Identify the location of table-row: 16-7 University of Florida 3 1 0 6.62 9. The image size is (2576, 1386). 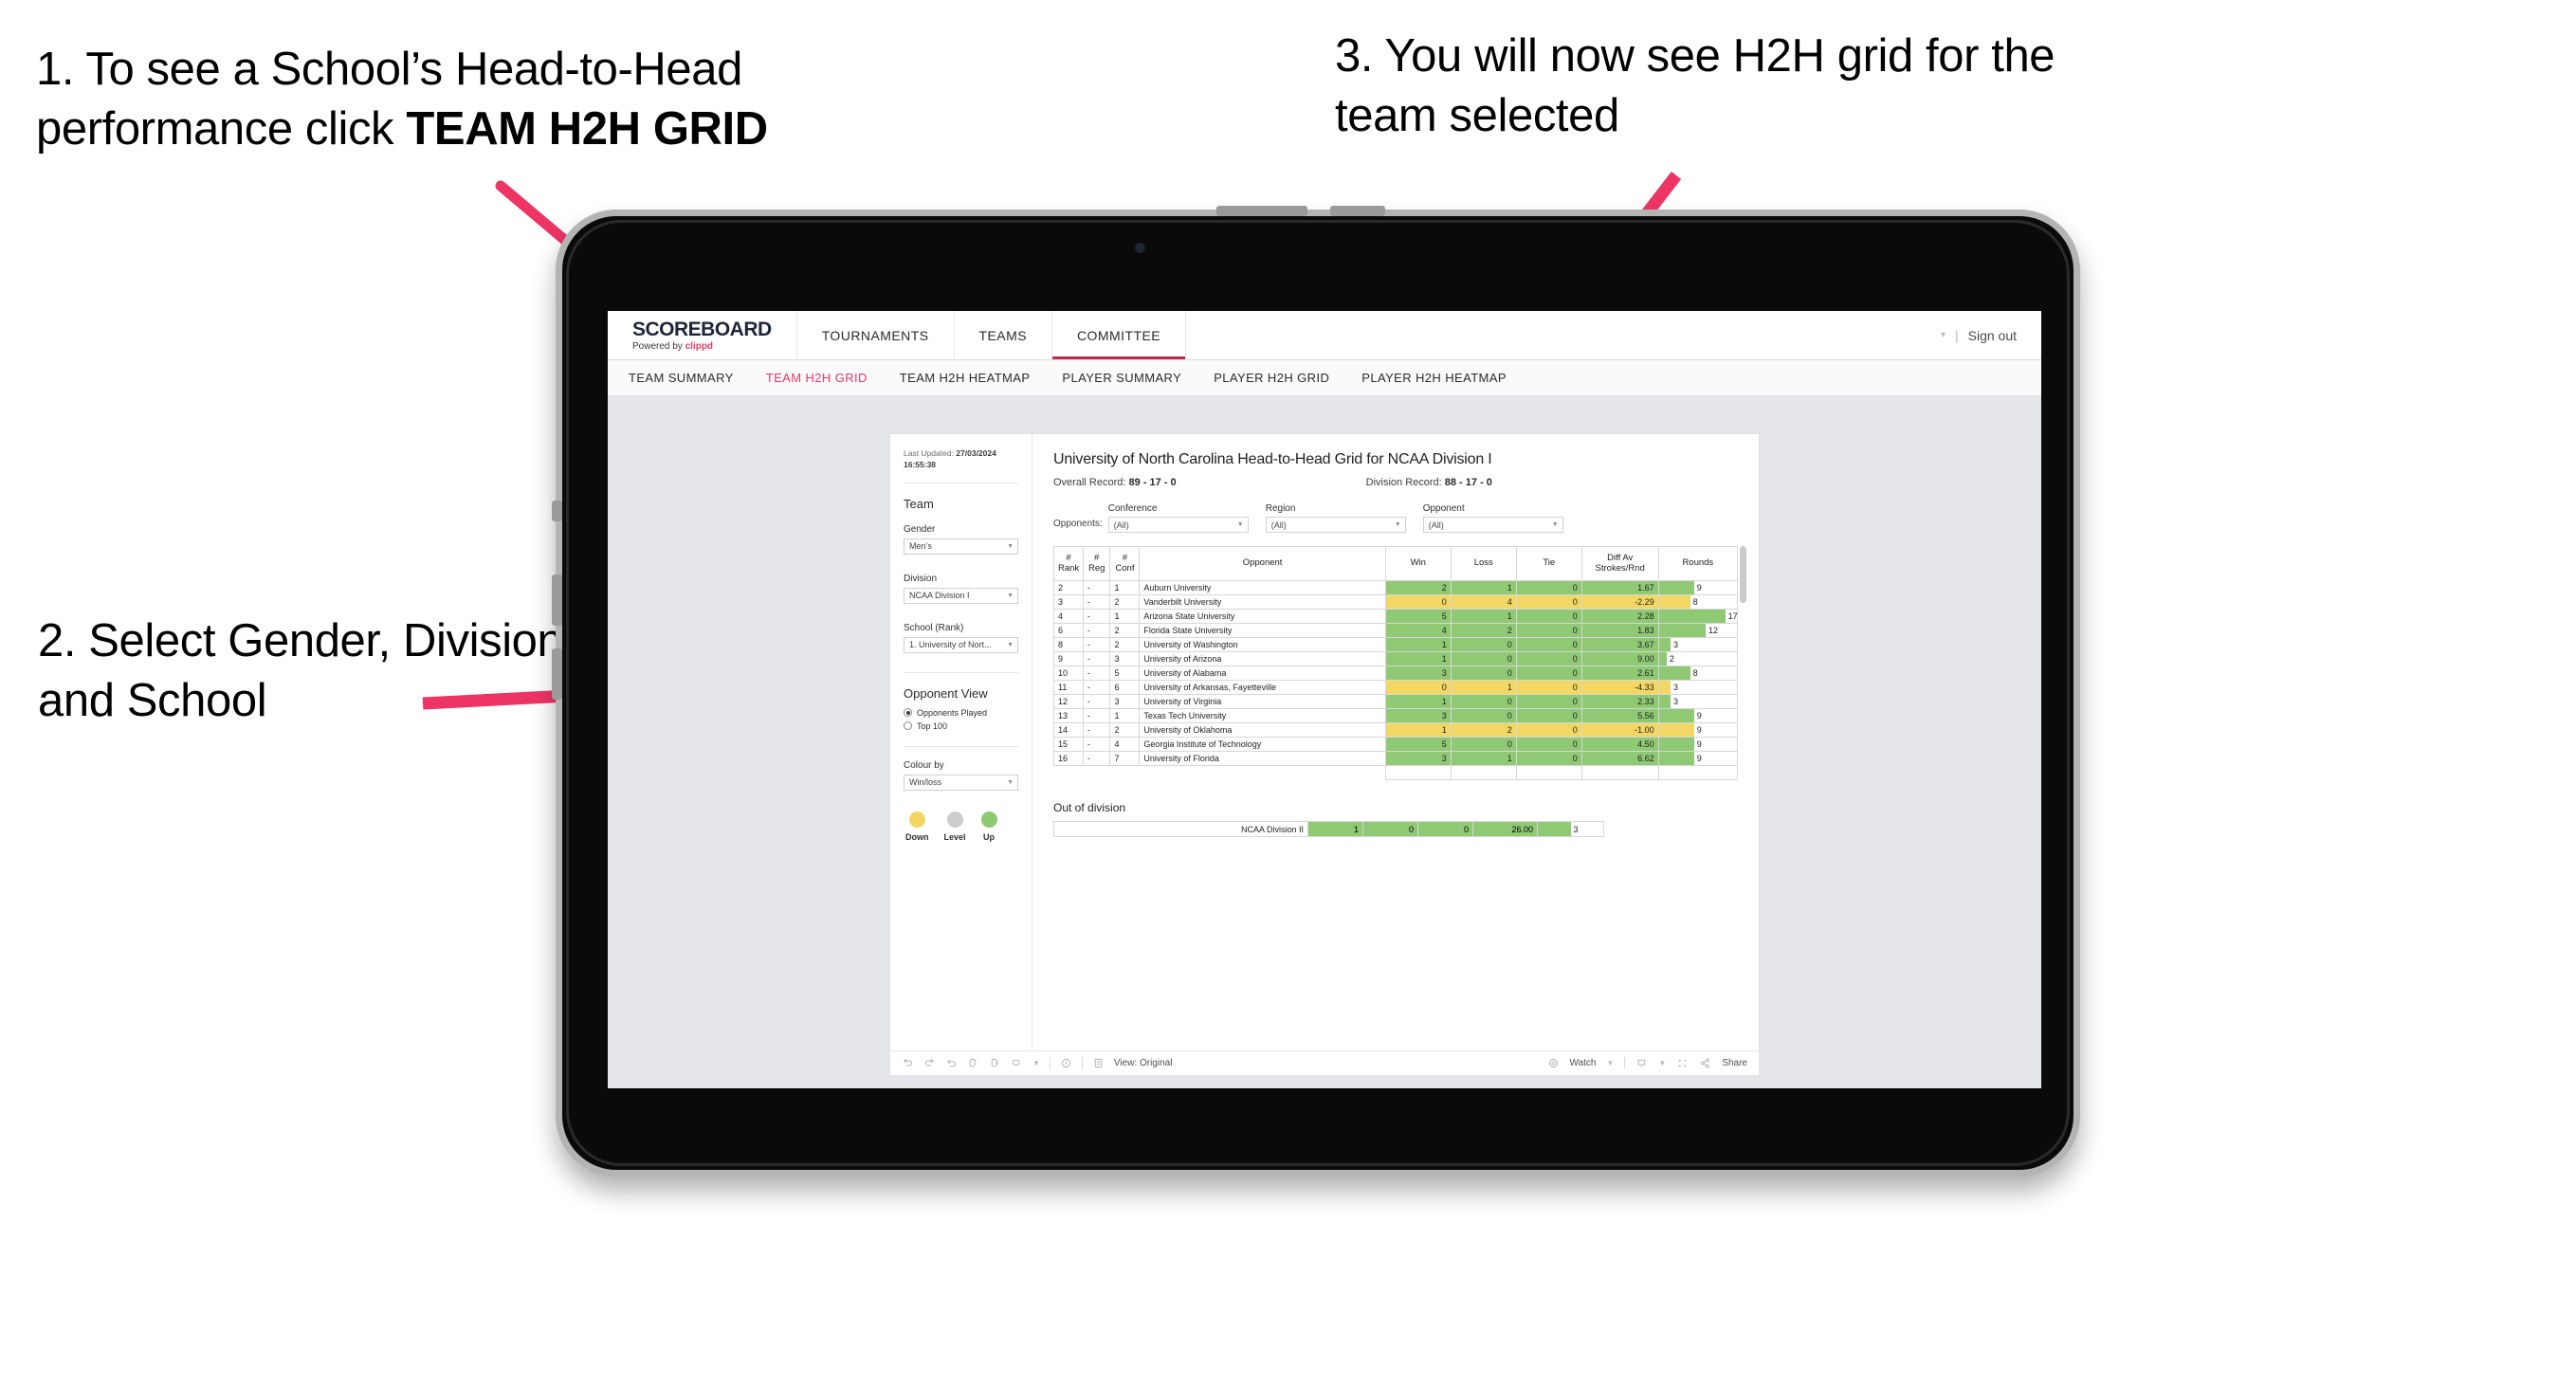
(1396, 758).